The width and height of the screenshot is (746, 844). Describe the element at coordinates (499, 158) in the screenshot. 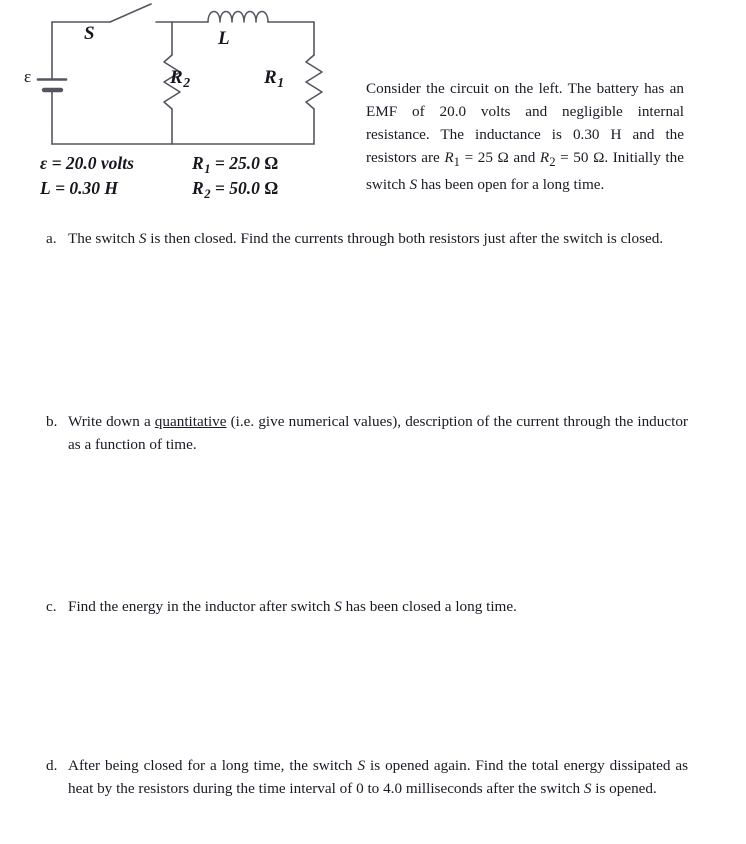

I see `intro-text-2: = 25 Ω and` at that location.